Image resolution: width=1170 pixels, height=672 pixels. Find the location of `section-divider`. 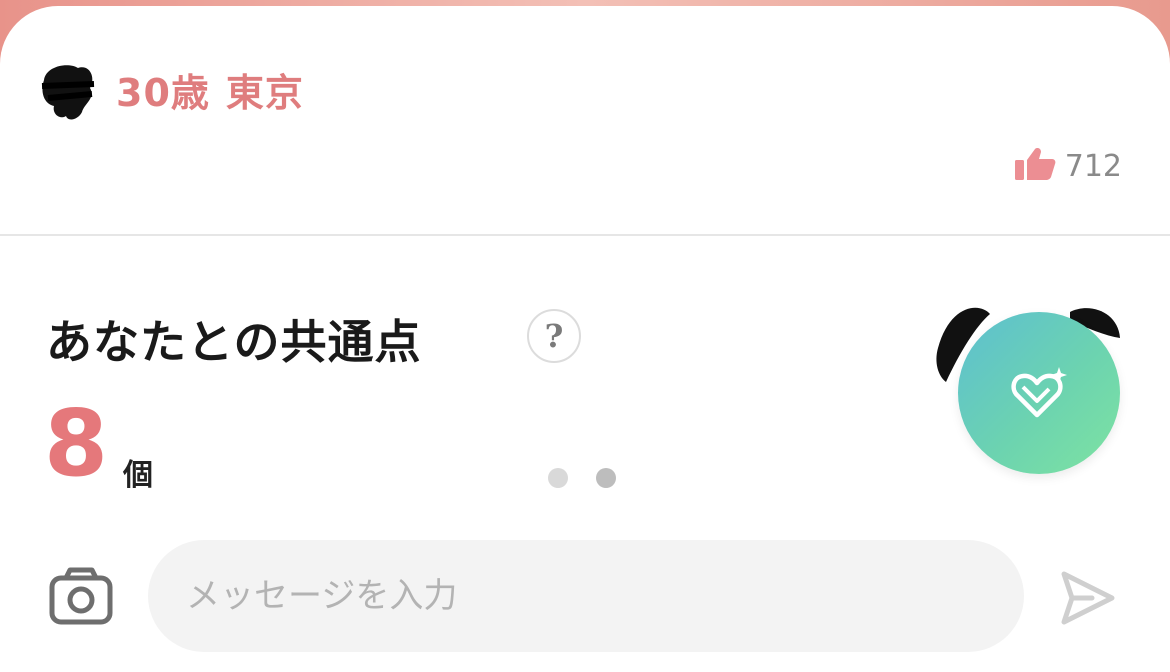

section-divider is located at coordinates (585, 235).